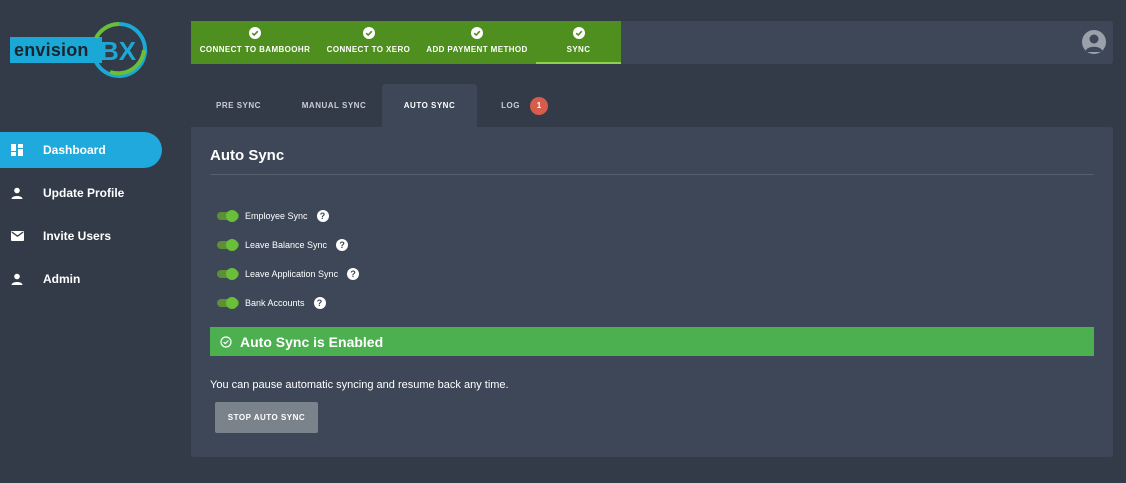  I want to click on step-connect-xero: CONNECT TO XERO, so click(368, 42).